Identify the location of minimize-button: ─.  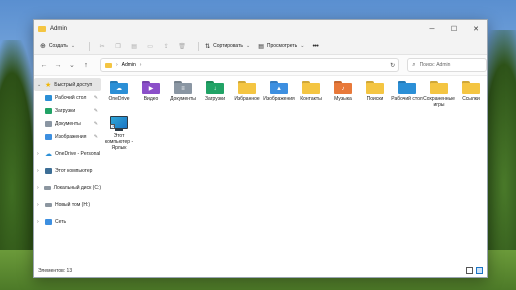
(432, 29).